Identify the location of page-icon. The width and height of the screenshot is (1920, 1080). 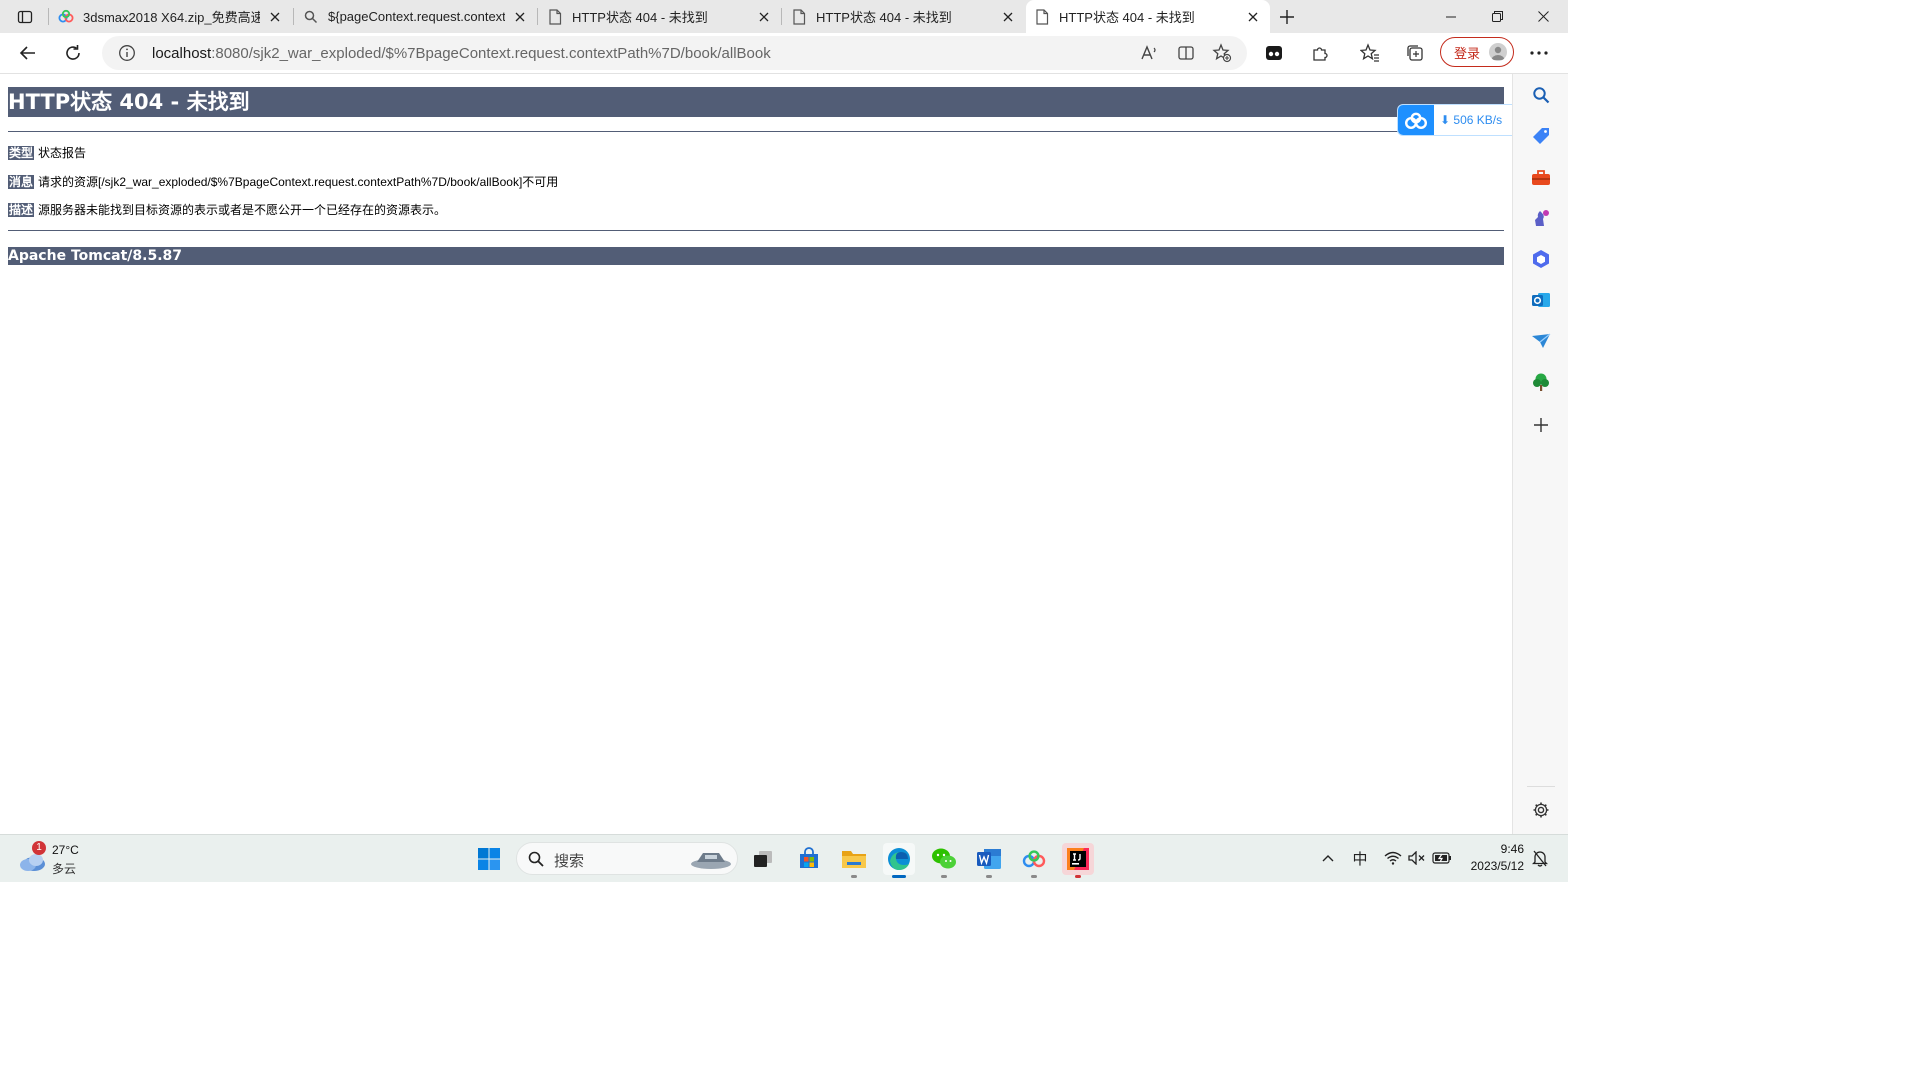
(555, 16).